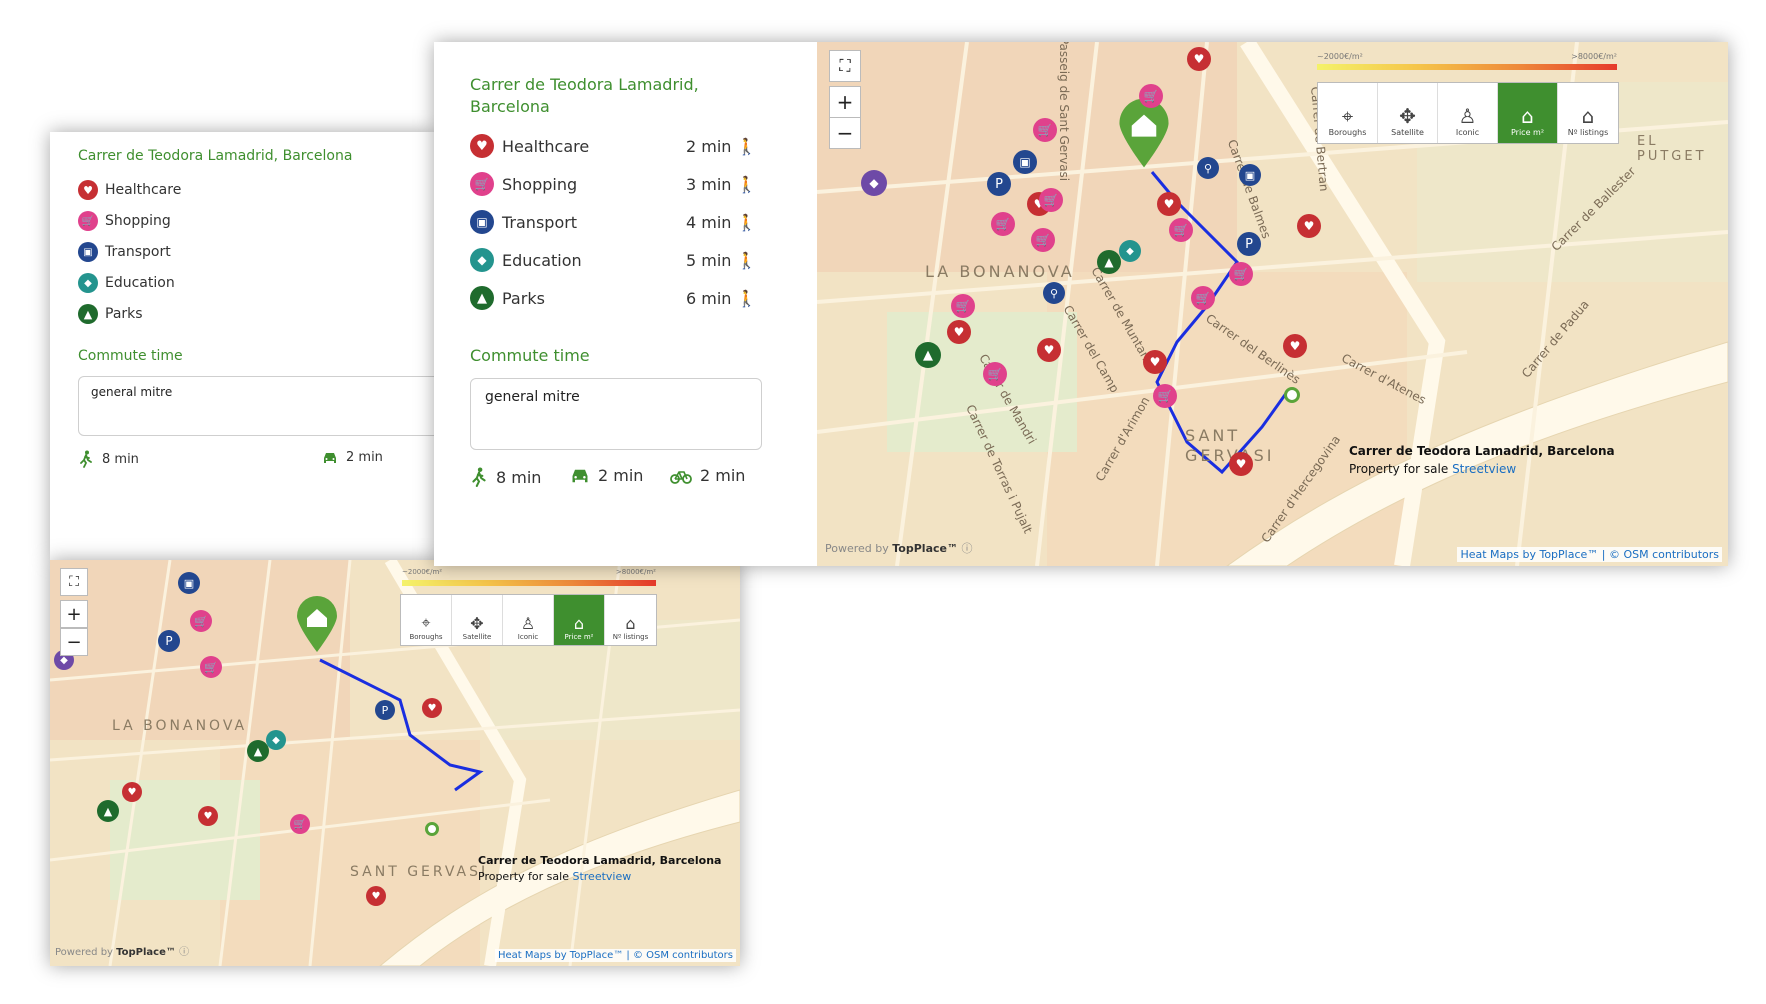 The width and height of the screenshot is (1766, 1004). I want to click on price-house-icon: ⌂, so click(579, 623).